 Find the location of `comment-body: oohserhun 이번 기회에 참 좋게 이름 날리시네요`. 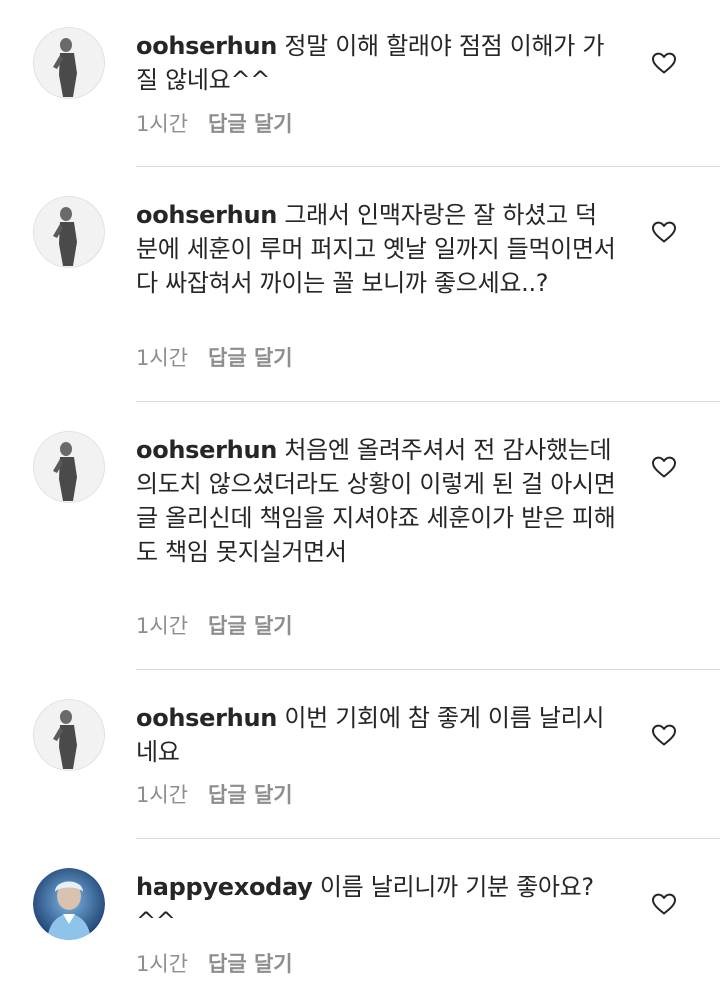

comment-body: oohserhun 이번 기회에 참 좋게 이름 날리시네요 is located at coordinates (376, 735).